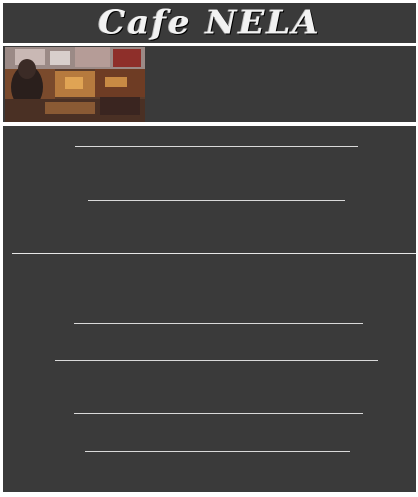  What do you see at coordinates (209, 123) in the screenshot?
I see `header-divider` at bounding box center [209, 123].